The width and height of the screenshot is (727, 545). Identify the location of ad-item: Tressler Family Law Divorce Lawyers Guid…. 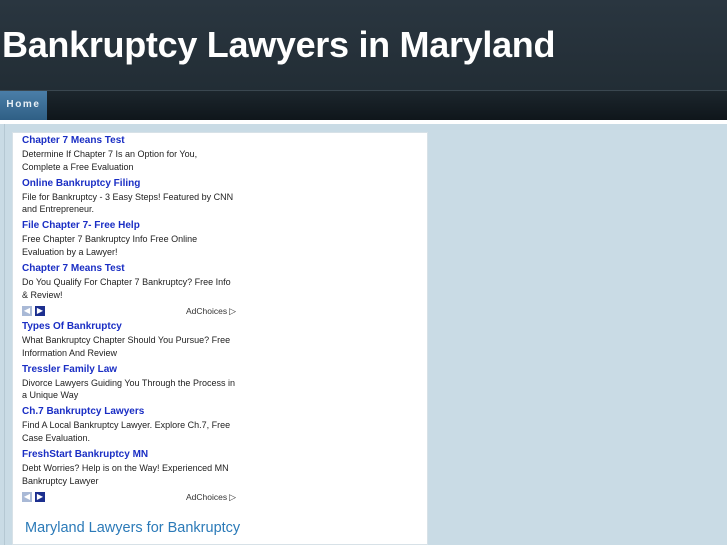
(132, 384).